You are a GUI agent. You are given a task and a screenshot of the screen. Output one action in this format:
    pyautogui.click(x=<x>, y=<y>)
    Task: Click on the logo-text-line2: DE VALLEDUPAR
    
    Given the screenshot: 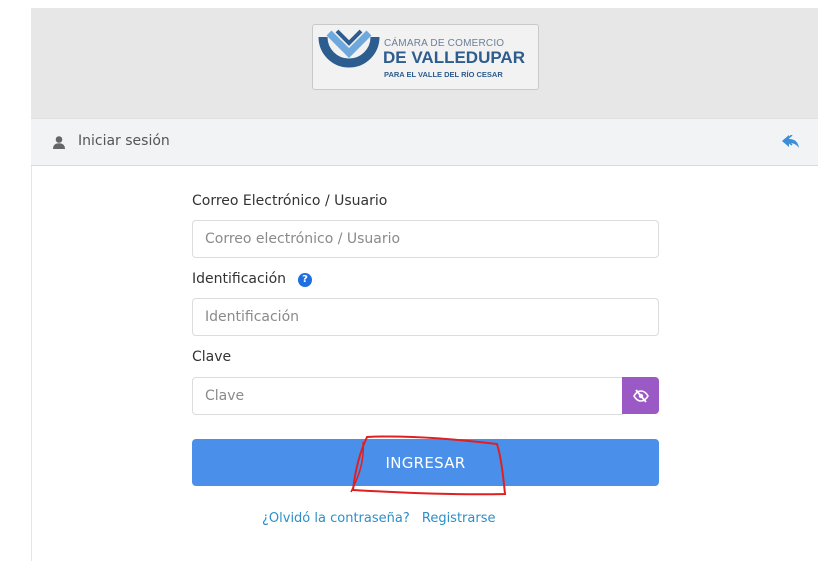 What is the action you would take?
    pyautogui.click(x=454, y=57)
    